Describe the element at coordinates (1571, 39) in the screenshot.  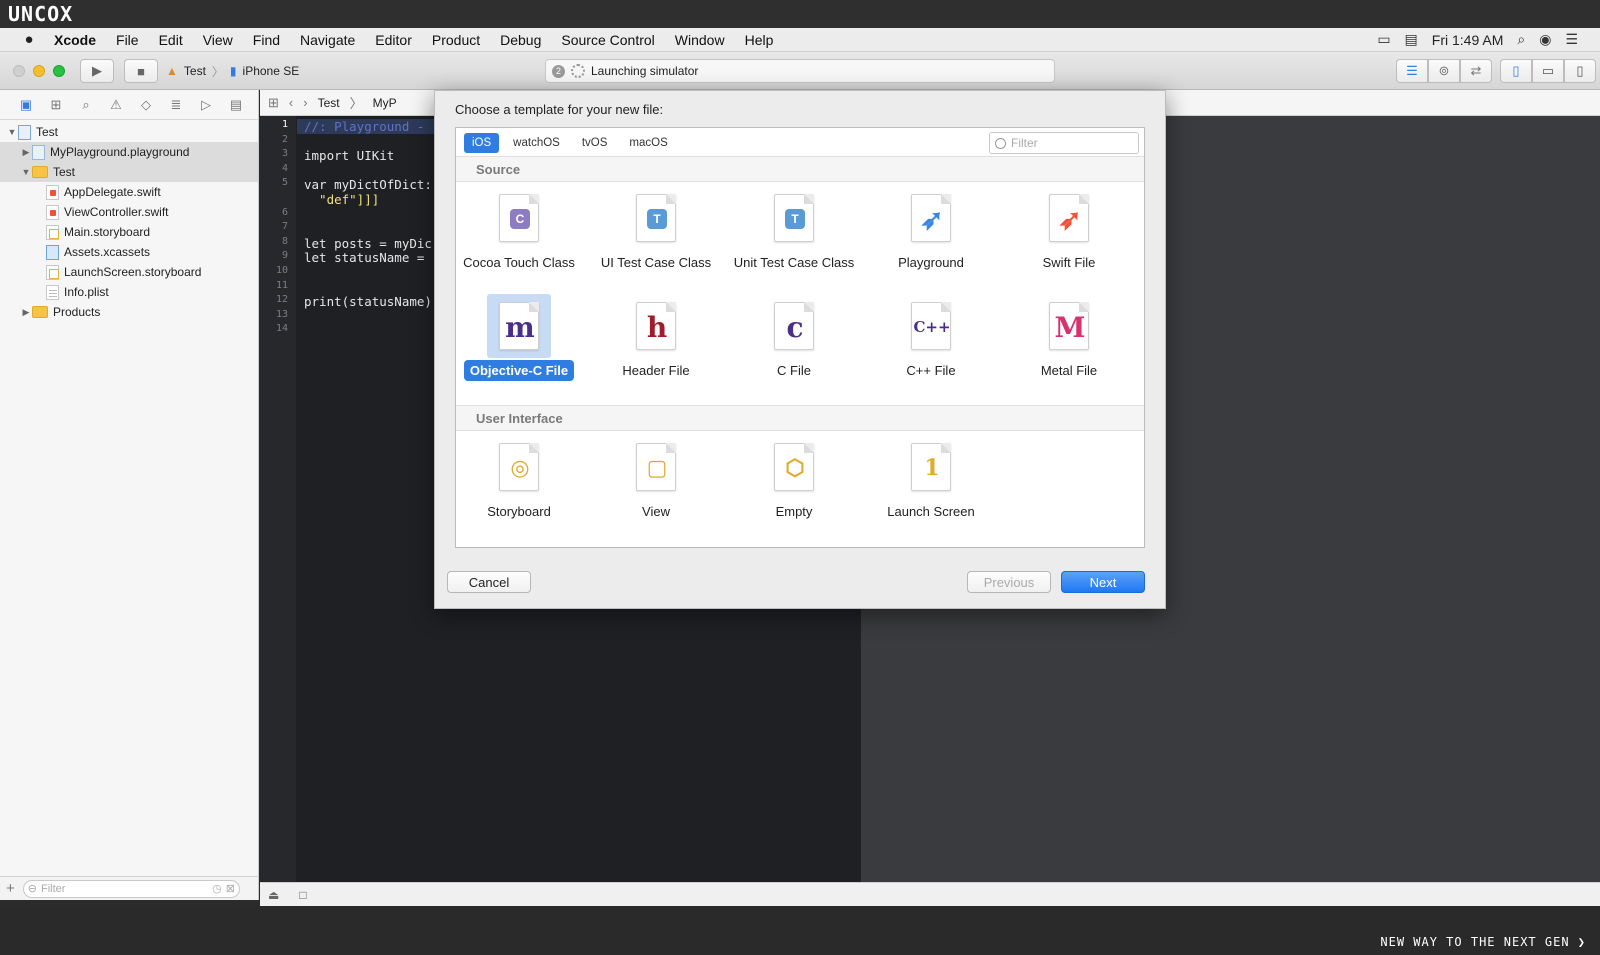
I see `notification-center-icon: ☰` at that location.